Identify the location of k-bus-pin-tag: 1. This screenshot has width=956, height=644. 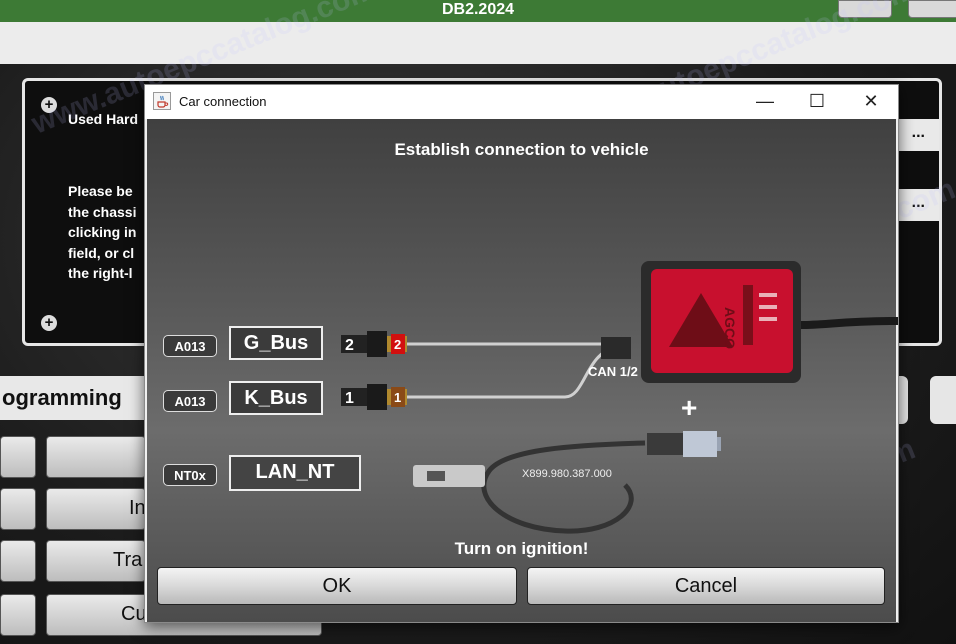
(397, 397).